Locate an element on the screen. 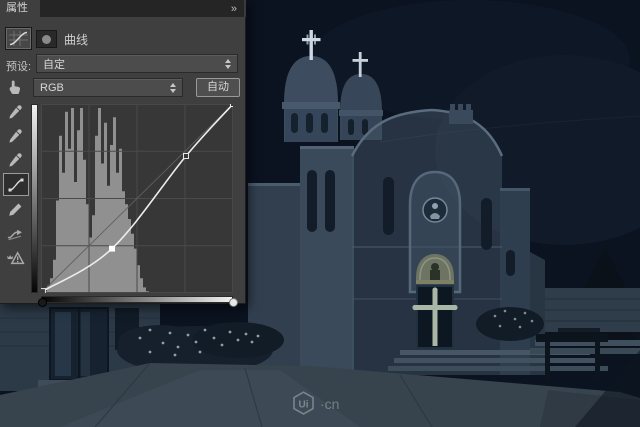 This screenshot has width=640, height=427. adjustment-title: 曲线 is located at coordinates (76, 40).